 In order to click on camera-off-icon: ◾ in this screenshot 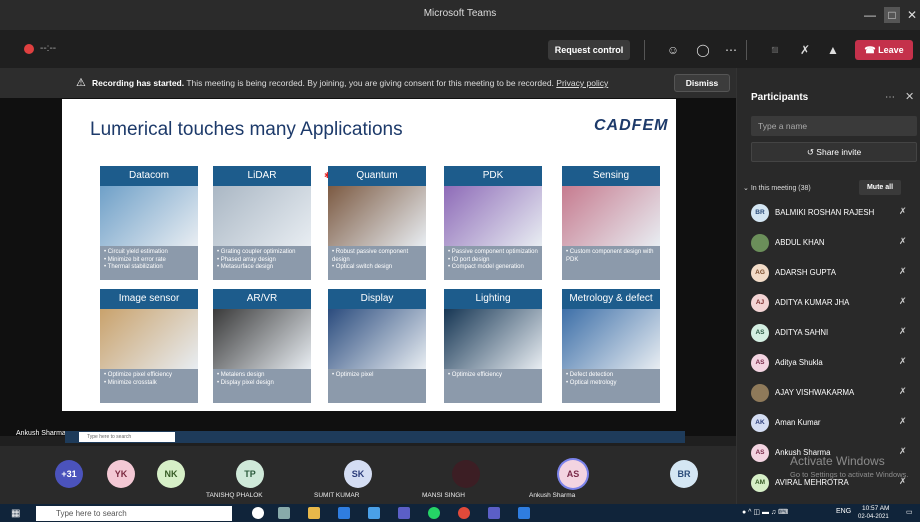, I will do `click(775, 50)`.